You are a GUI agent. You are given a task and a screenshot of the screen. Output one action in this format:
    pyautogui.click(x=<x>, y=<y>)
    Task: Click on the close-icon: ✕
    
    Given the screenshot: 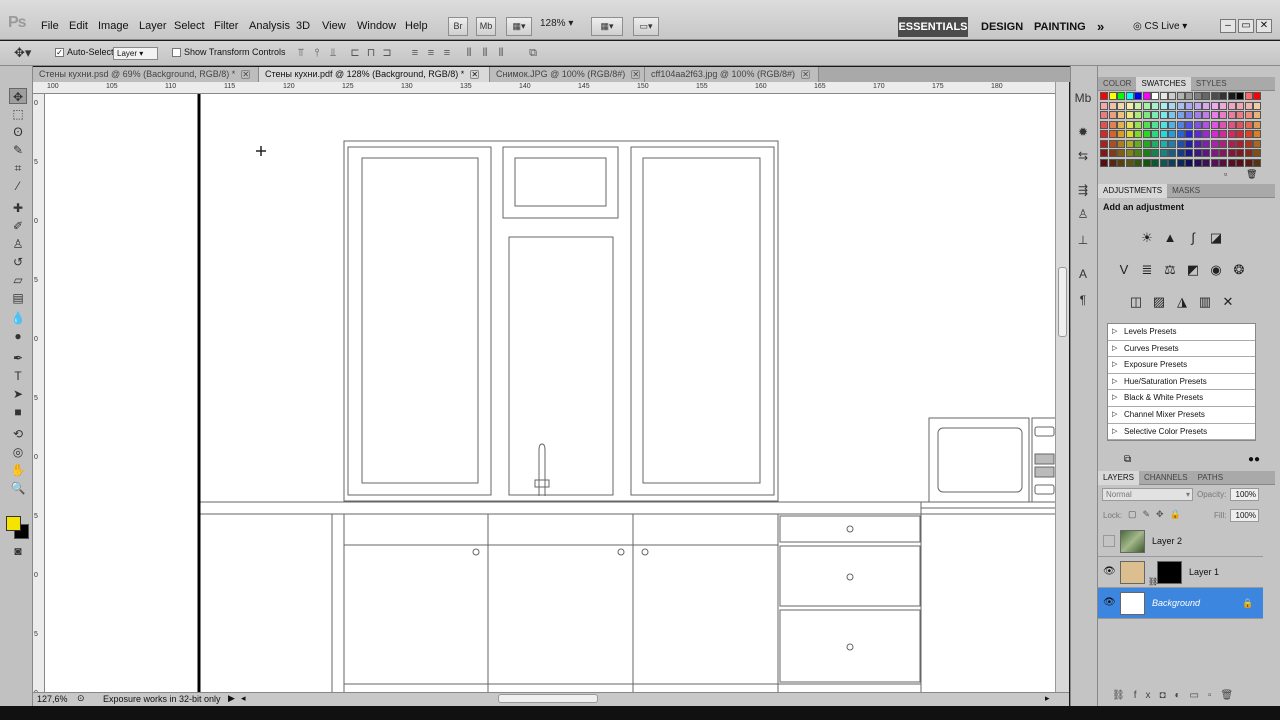 What is the action you would take?
    pyautogui.click(x=1264, y=26)
    